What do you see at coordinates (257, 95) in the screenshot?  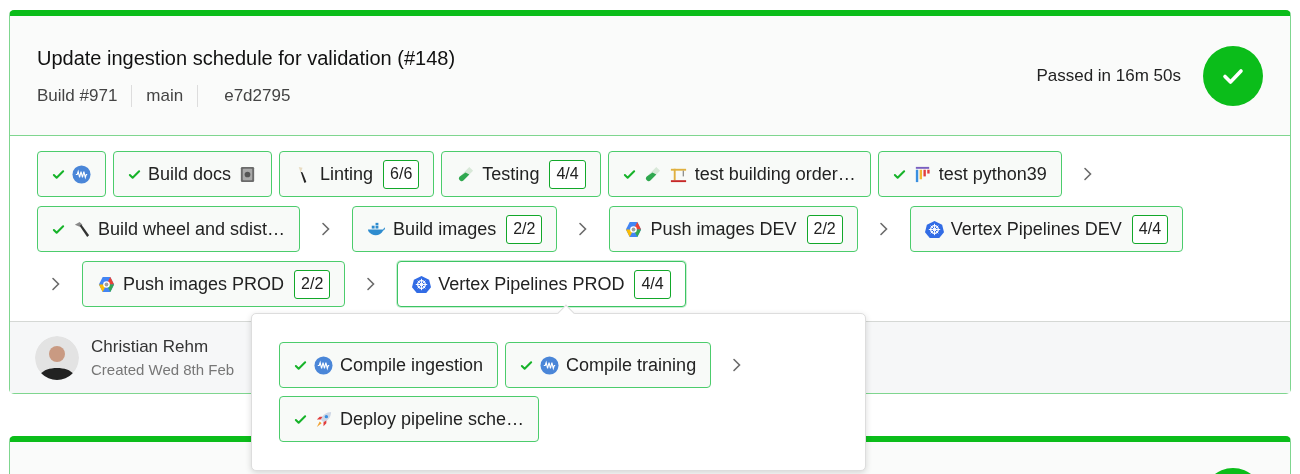 I see `build-meta: e7d2795` at bounding box center [257, 95].